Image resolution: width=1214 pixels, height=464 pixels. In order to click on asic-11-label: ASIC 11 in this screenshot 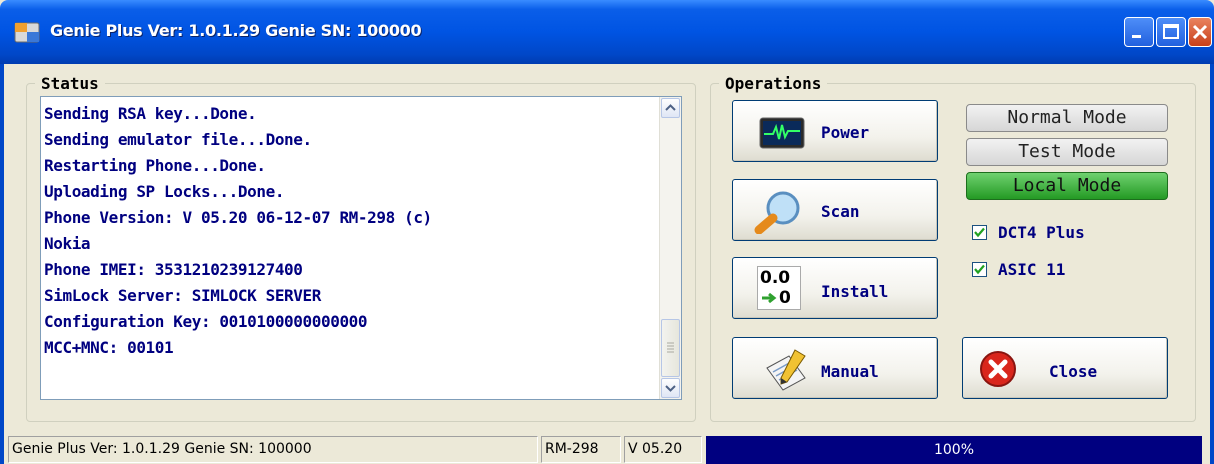, I will do `click(1032, 269)`.